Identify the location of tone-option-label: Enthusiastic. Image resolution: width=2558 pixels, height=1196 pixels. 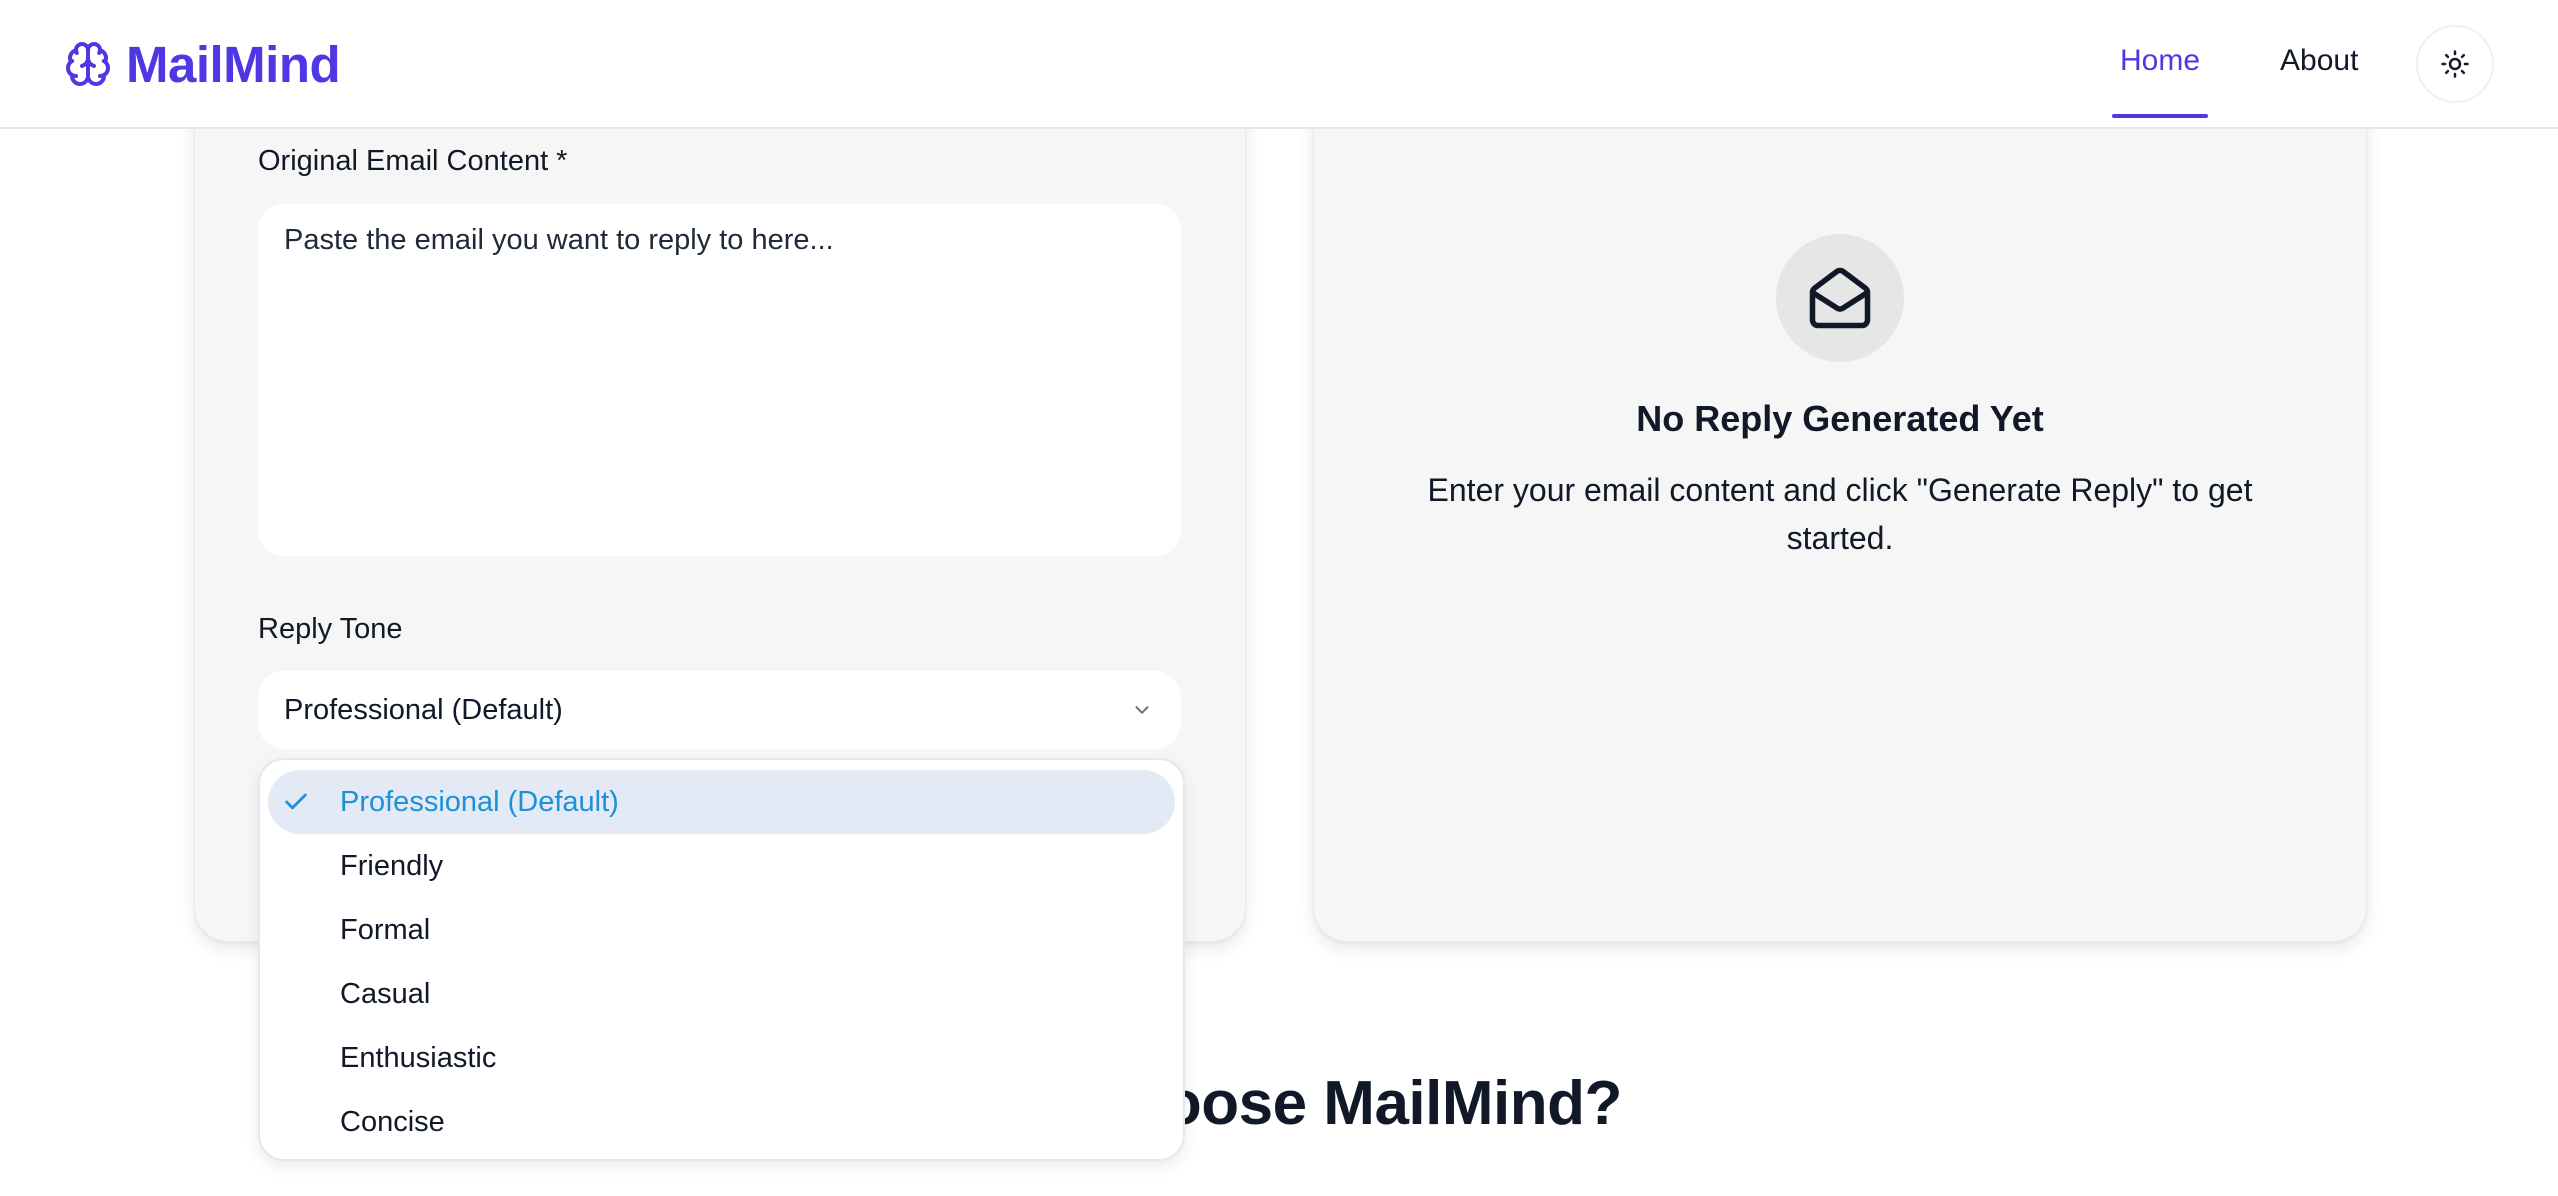
(418, 1057).